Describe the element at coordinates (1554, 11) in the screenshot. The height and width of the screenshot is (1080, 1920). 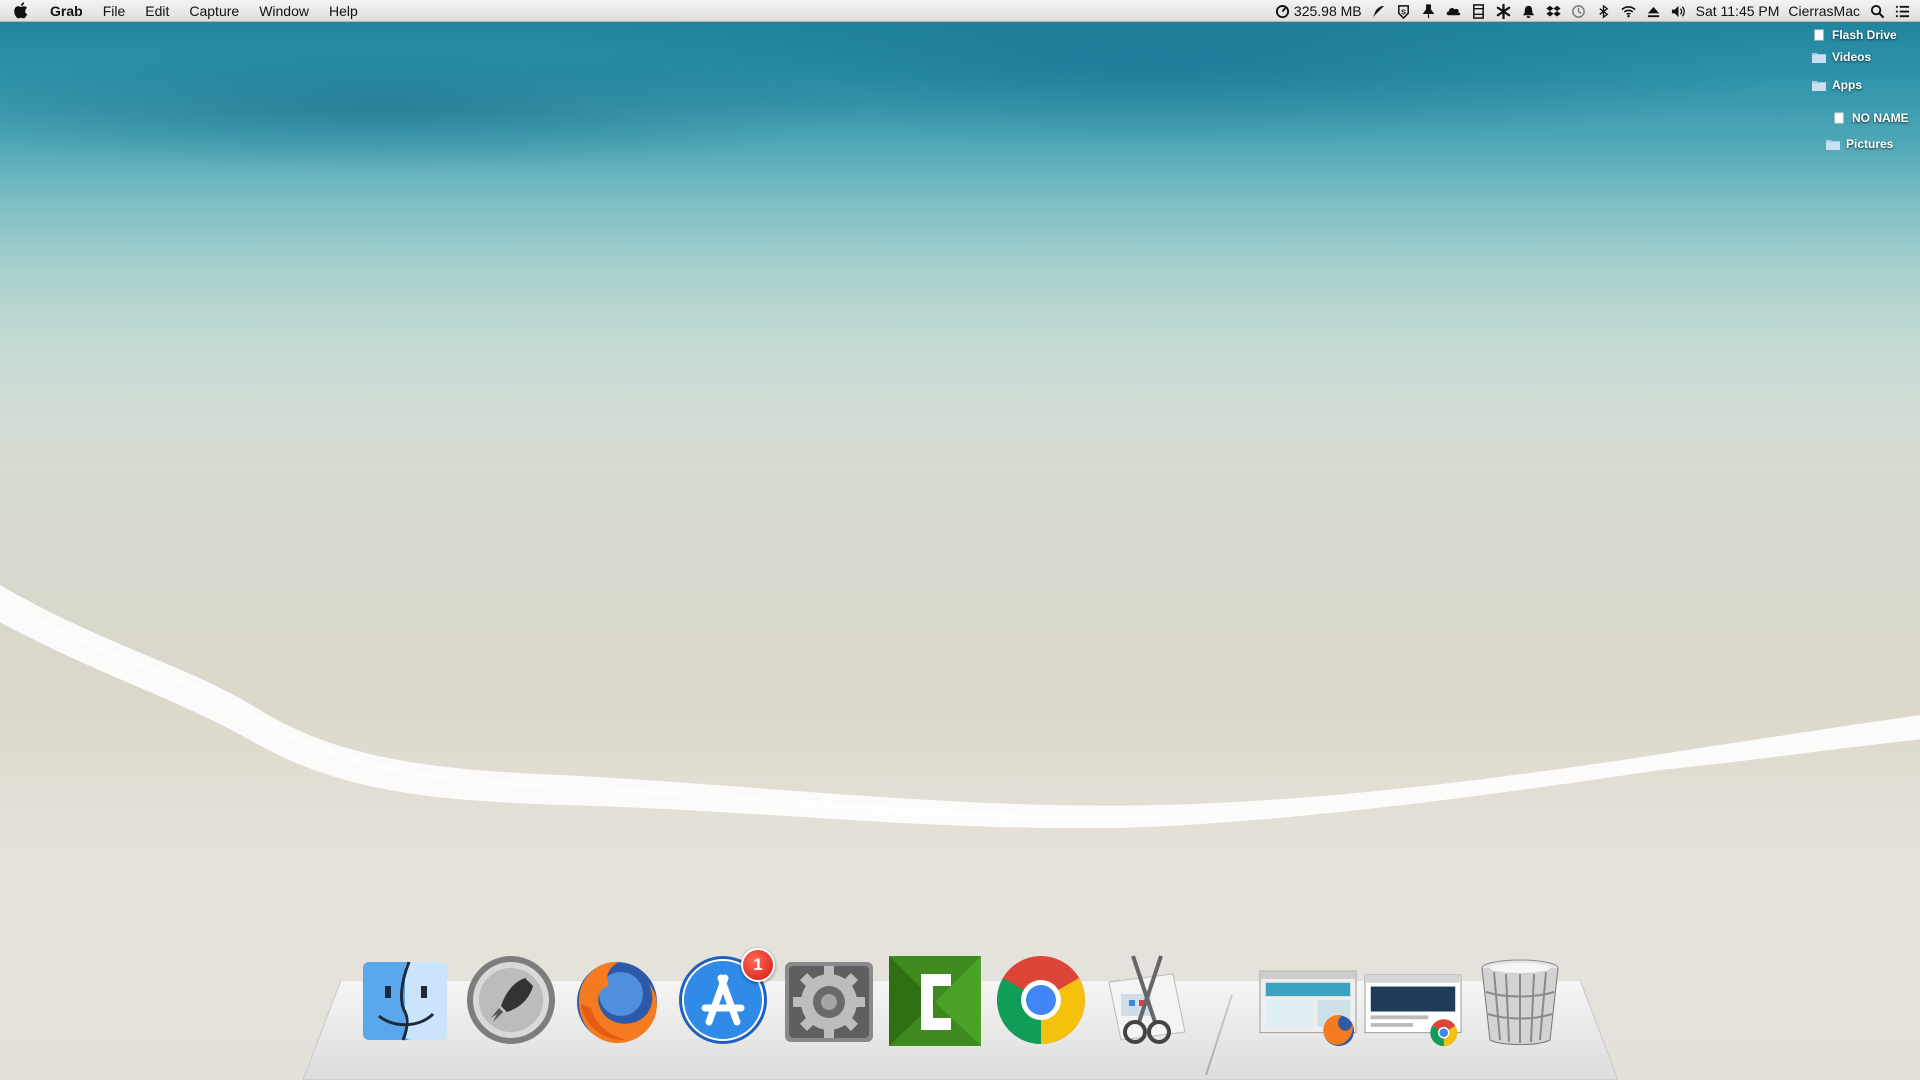
I see `dropbox-icon` at that location.